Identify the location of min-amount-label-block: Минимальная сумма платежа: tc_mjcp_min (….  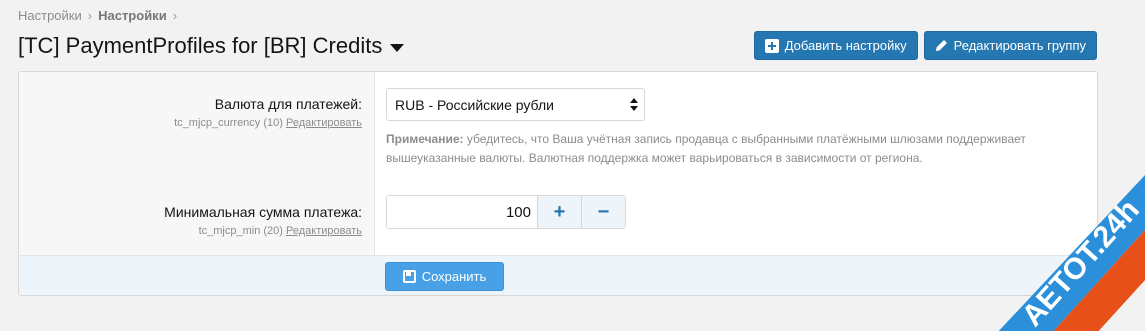
(263, 220).